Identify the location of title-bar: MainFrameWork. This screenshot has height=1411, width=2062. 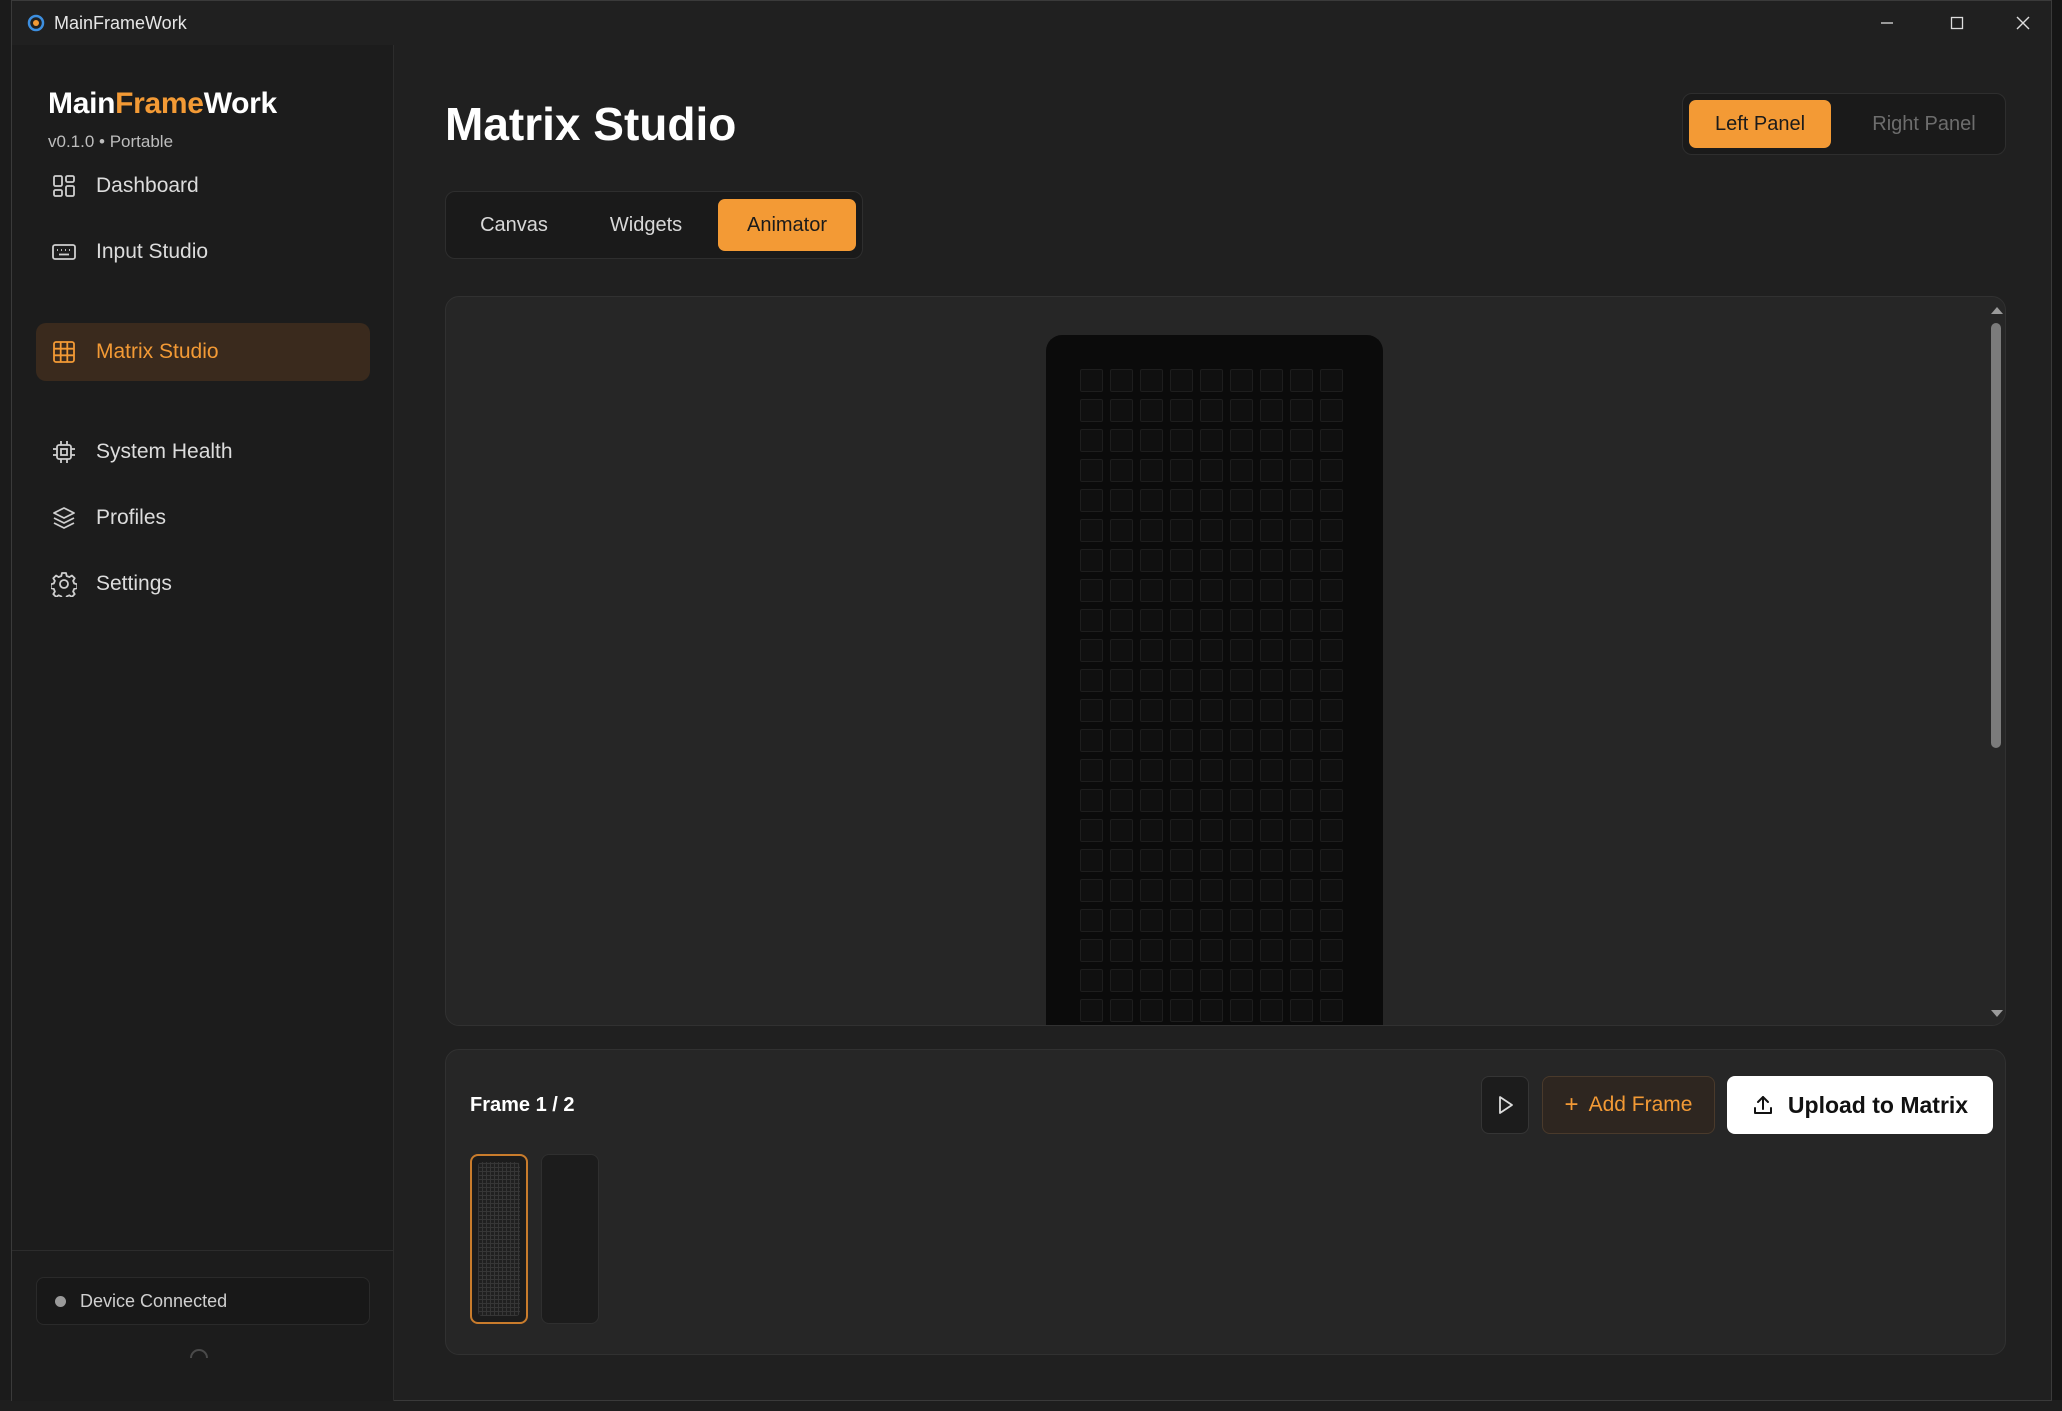
(1031, 23).